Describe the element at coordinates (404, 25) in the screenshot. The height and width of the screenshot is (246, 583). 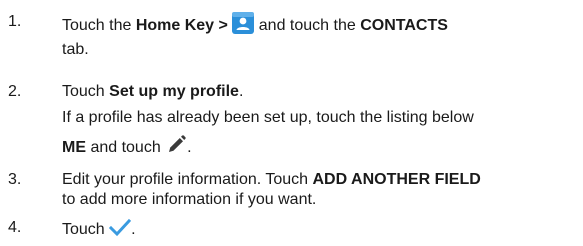
I see `contacts-tab-label: CONTACTS` at that location.